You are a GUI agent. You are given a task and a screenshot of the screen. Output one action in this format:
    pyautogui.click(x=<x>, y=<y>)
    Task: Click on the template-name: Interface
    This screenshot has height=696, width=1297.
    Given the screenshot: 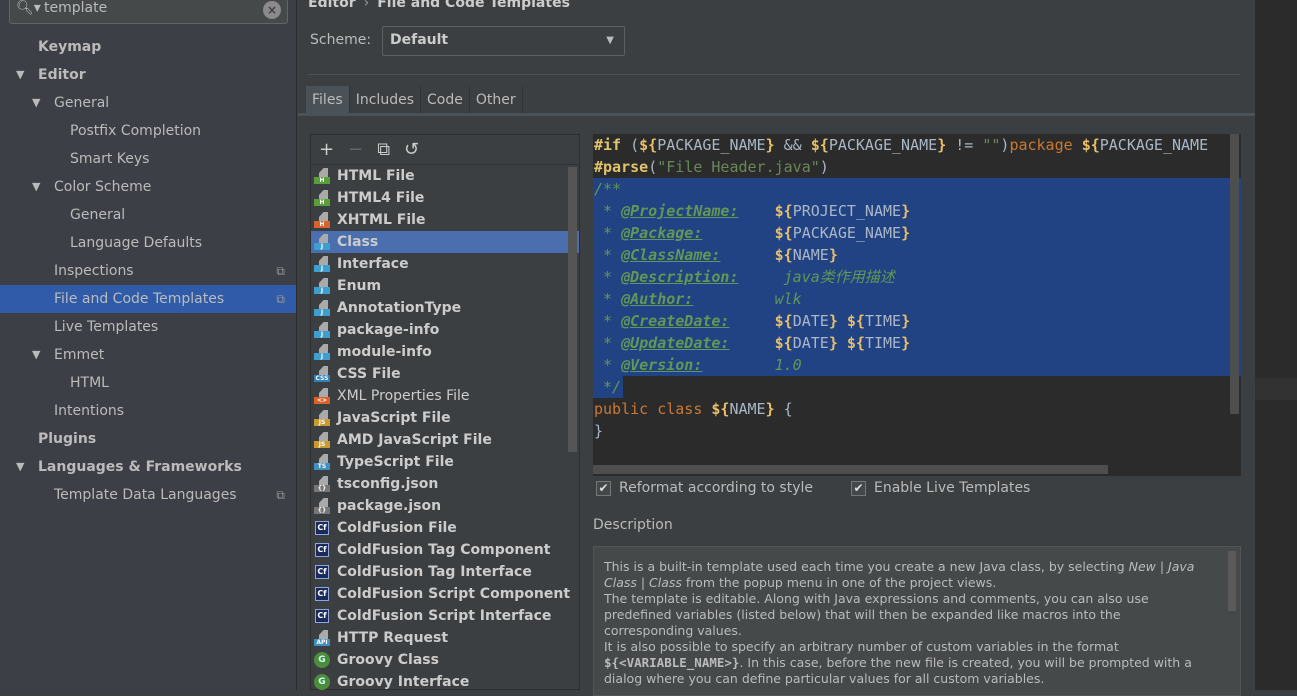 What is the action you would take?
    pyautogui.click(x=373, y=264)
    